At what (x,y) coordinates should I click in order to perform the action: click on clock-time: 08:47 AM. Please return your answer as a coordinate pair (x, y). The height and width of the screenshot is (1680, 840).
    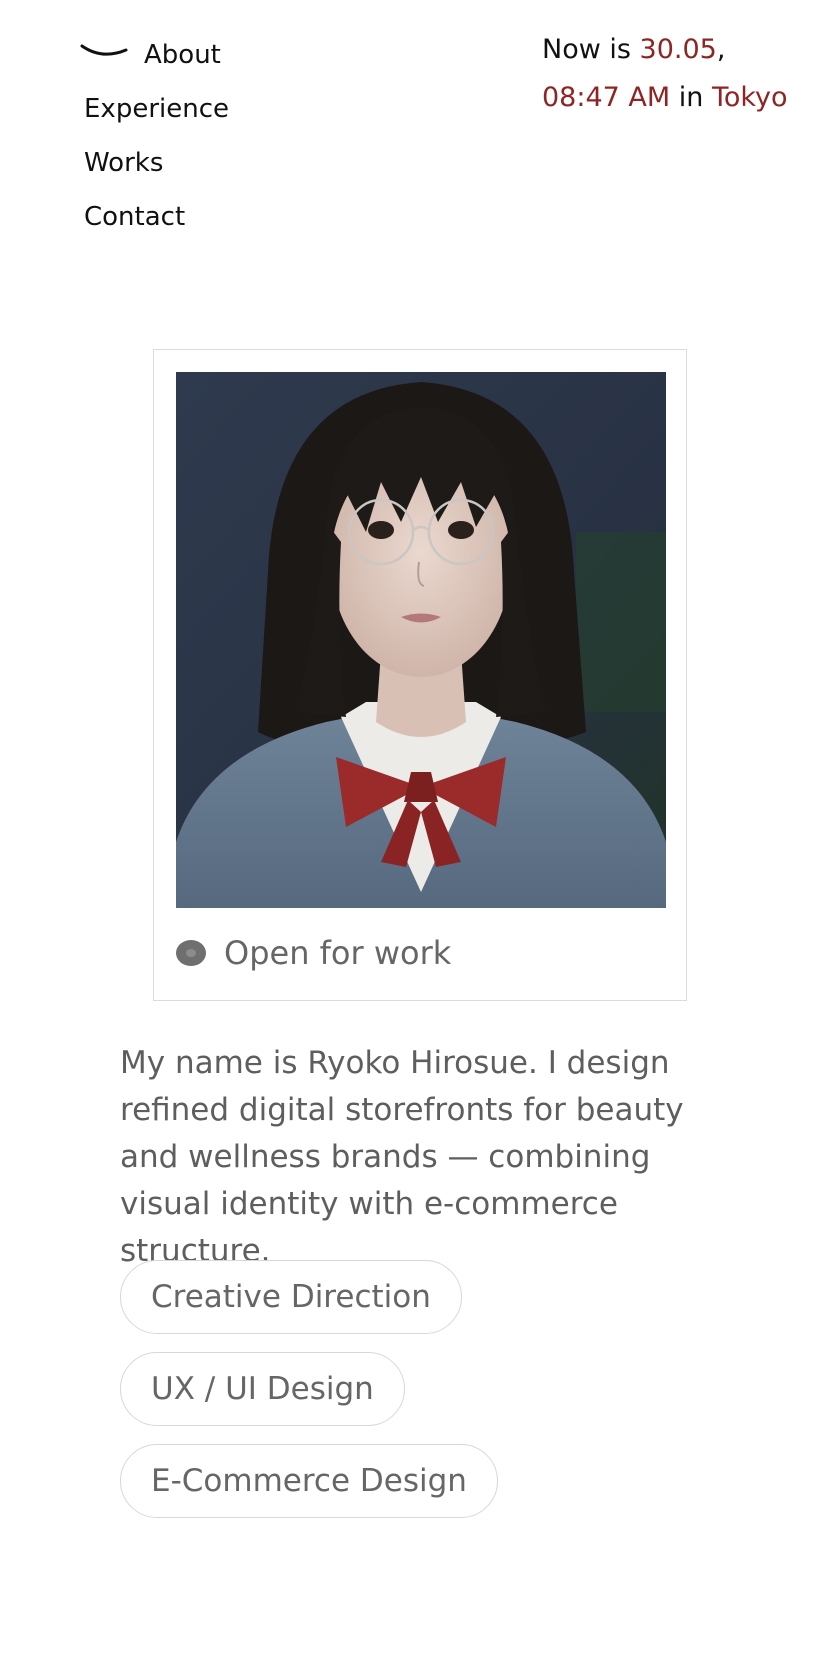
    Looking at the image, I should click on (606, 97).